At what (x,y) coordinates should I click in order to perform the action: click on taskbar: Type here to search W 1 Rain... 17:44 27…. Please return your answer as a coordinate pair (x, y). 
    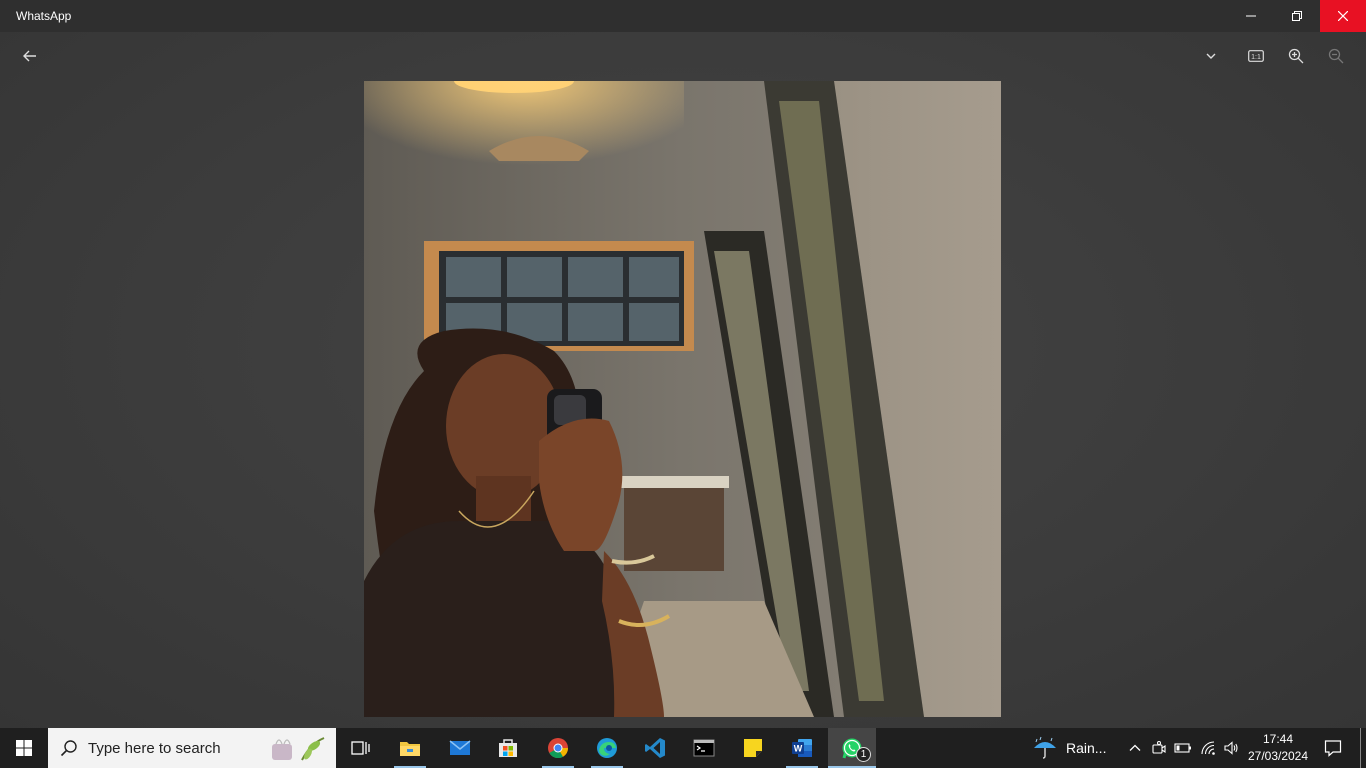
    Looking at the image, I should click on (683, 748).